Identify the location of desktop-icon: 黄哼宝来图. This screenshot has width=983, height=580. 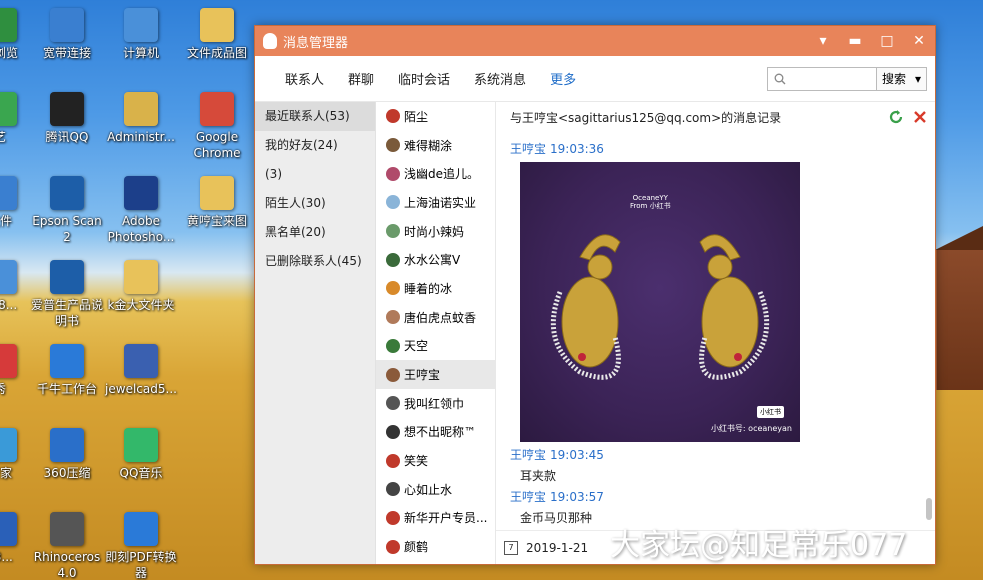
(217, 202).